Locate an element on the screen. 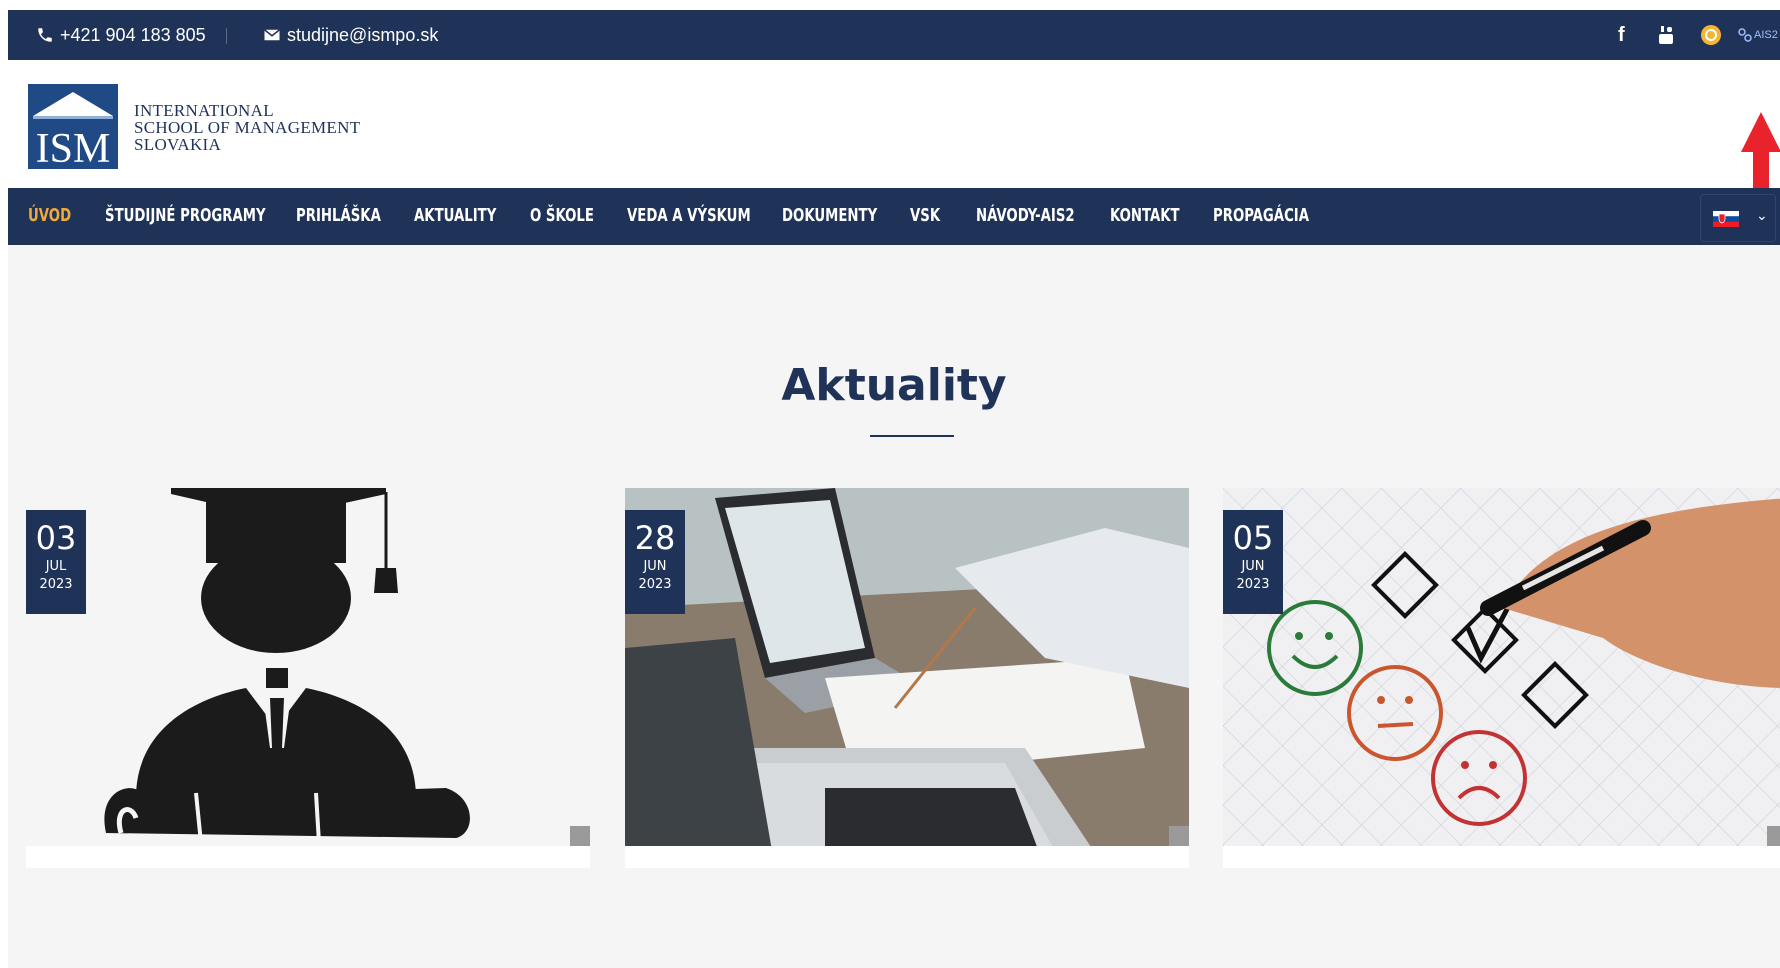 The height and width of the screenshot is (968, 1780). moodle-icon is located at coordinates (1711, 35).